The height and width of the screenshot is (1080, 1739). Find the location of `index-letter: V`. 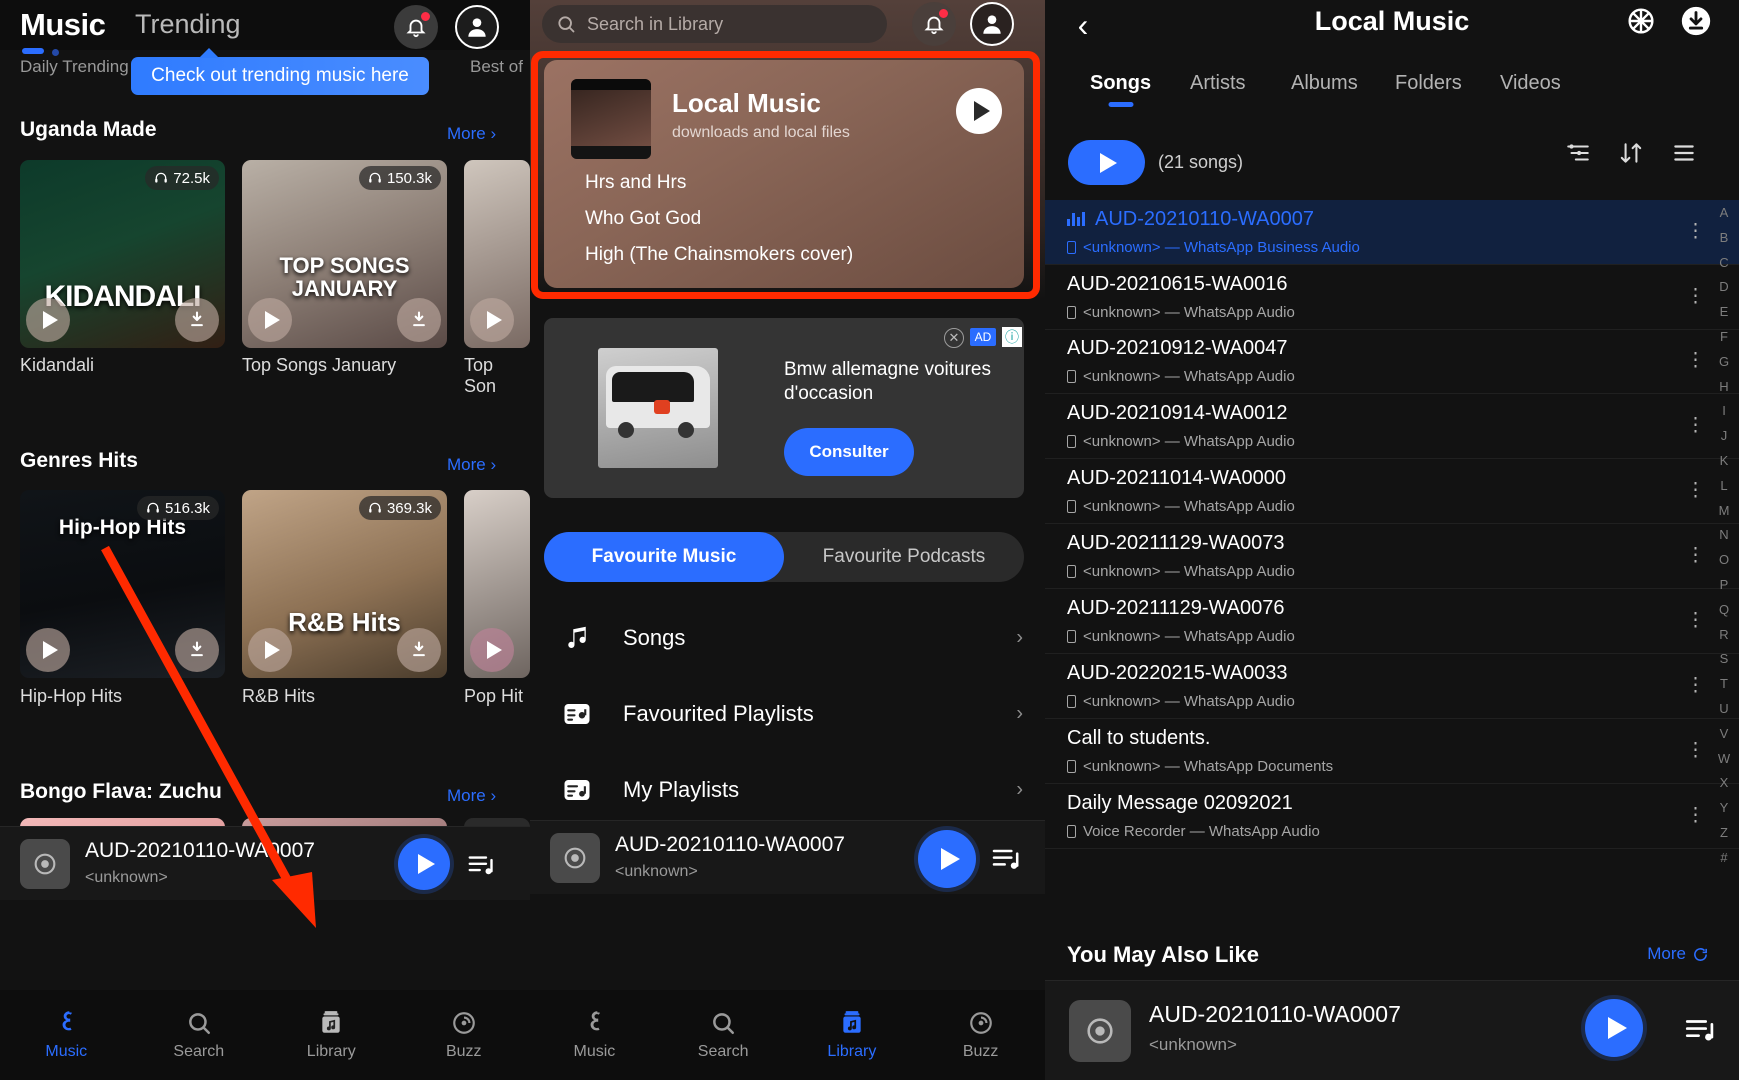

index-letter: V is located at coordinates (1724, 733).